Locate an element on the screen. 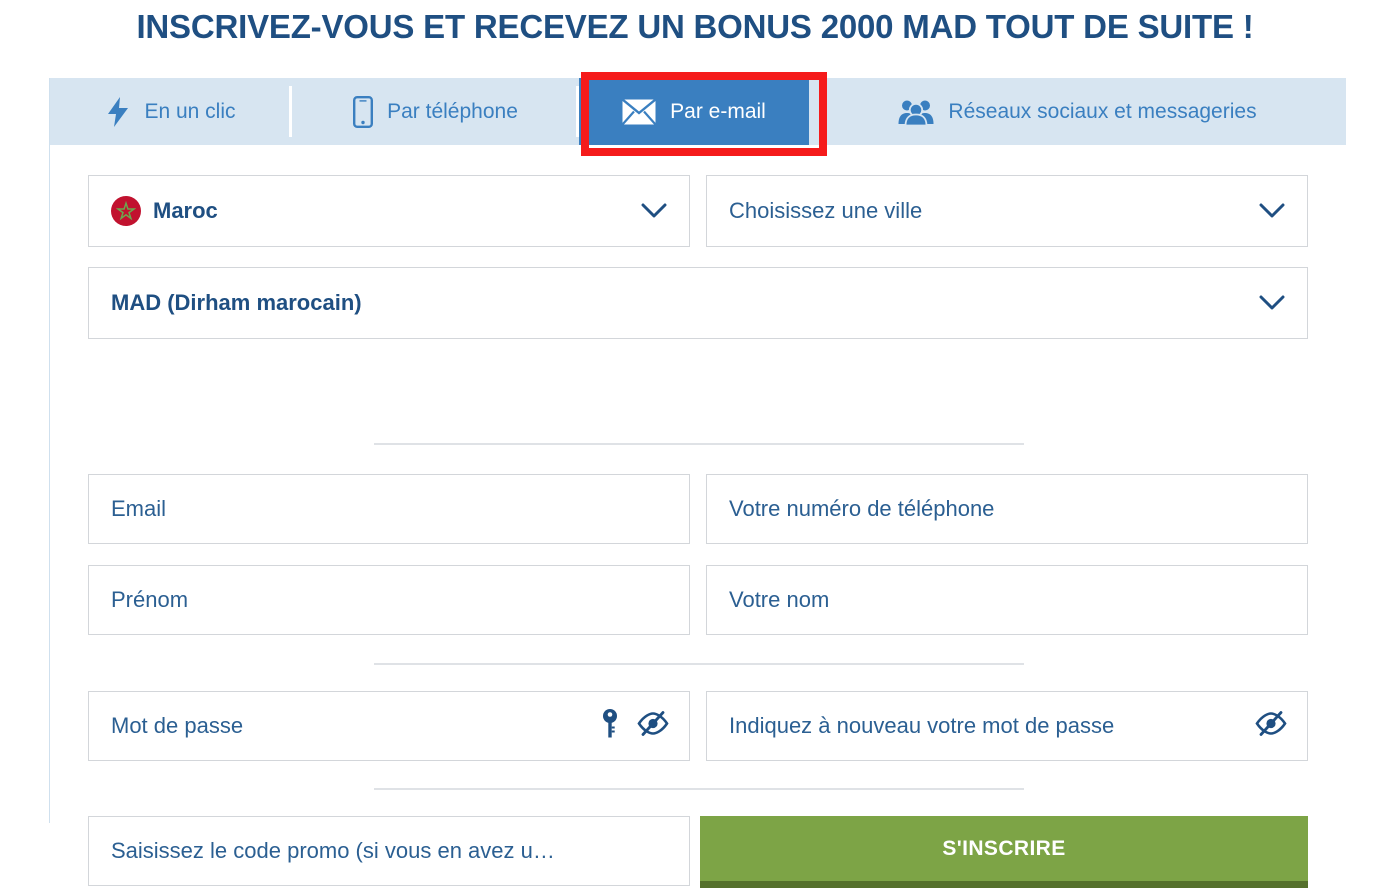 The height and width of the screenshot is (892, 1390). bolt-icon is located at coordinates (118, 111).